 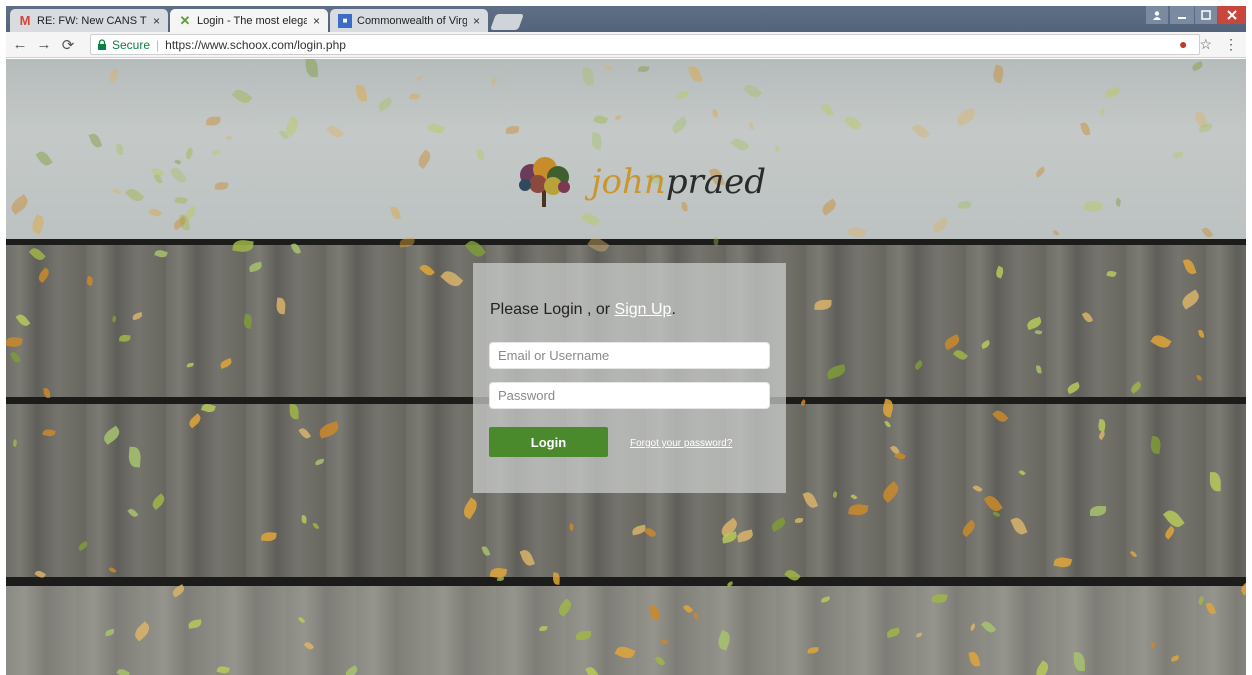 I want to click on url-text: https://www.schoox.com/login.php, so click(x=255, y=44).